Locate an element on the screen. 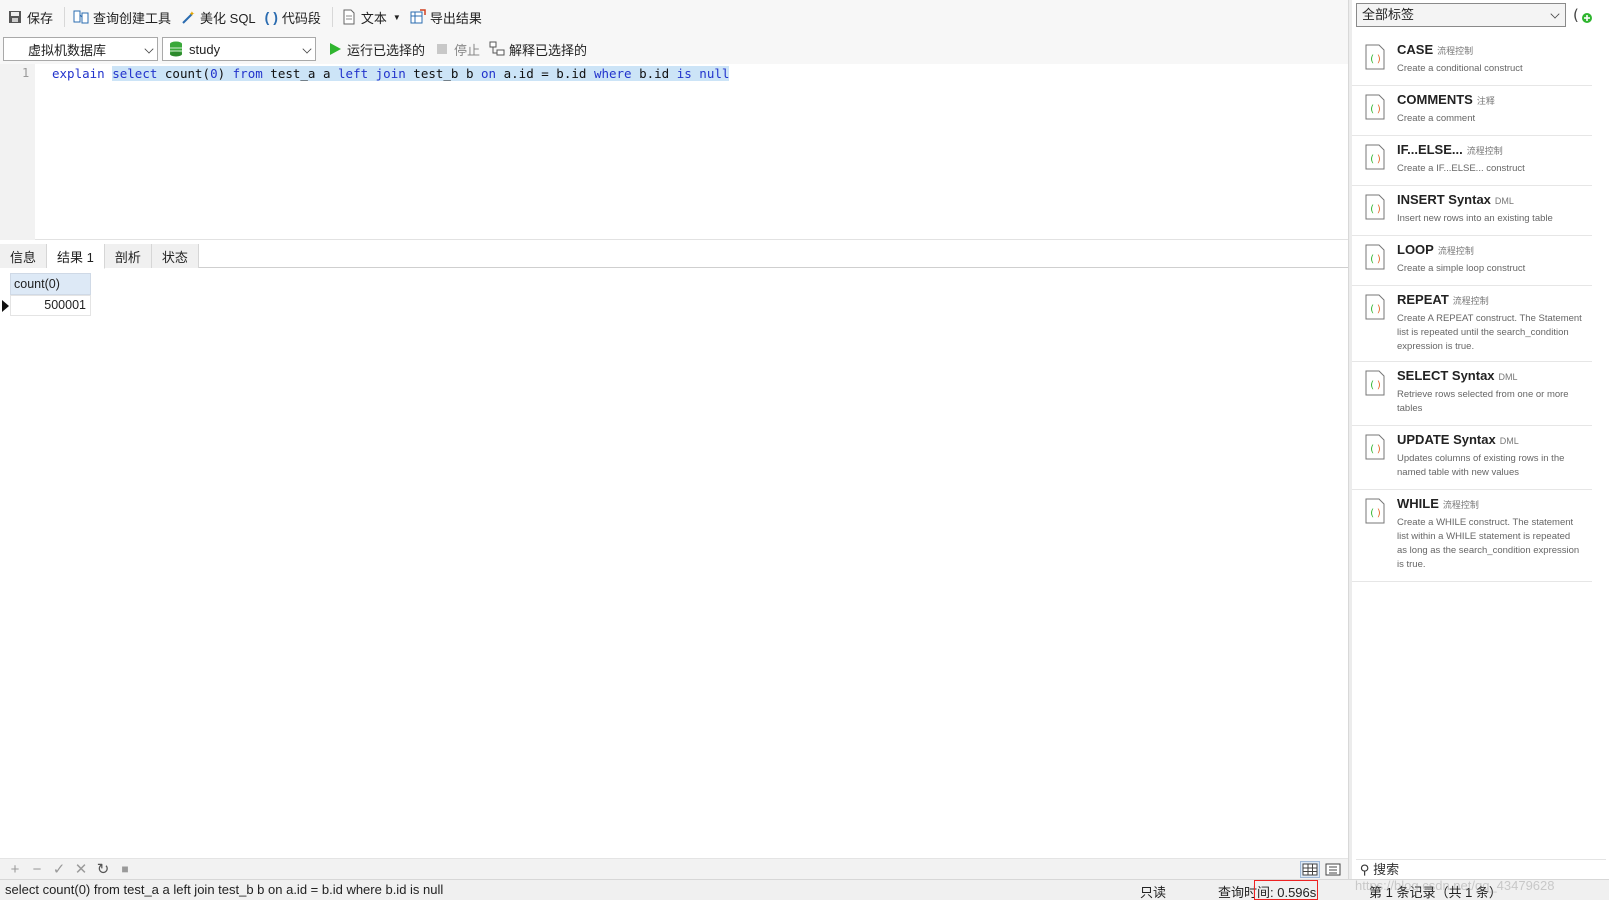  snippet-name: COMMENTS is located at coordinates (1435, 99).